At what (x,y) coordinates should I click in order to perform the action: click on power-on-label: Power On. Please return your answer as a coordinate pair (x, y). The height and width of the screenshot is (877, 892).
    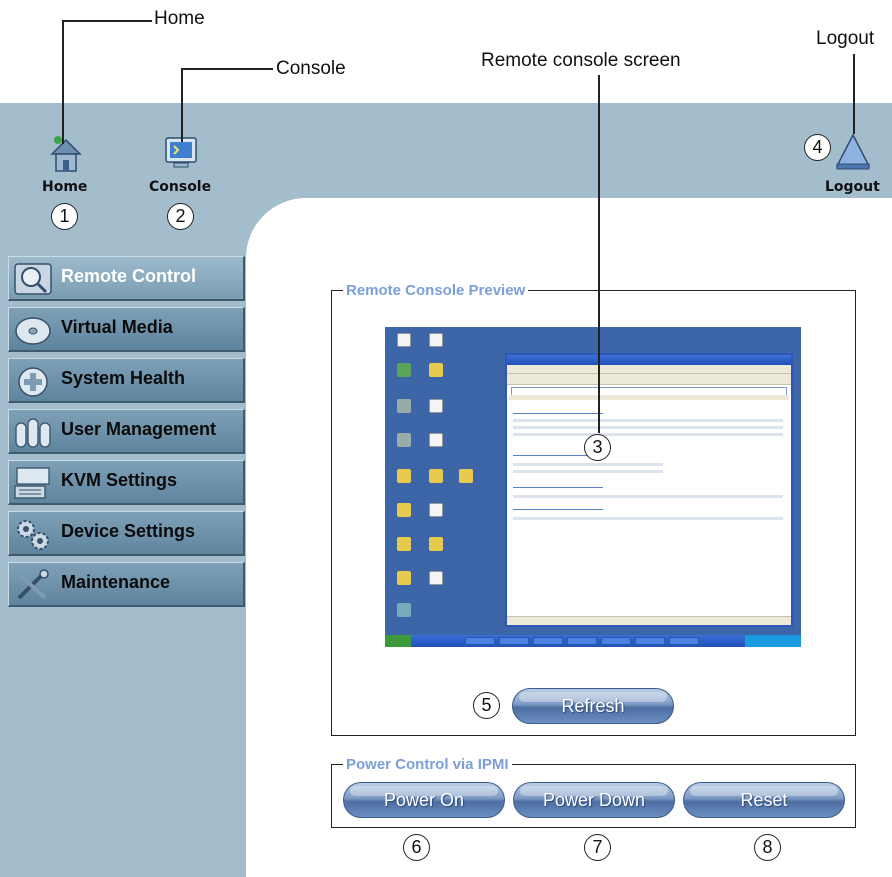
    Looking at the image, I should click on (424, 799).